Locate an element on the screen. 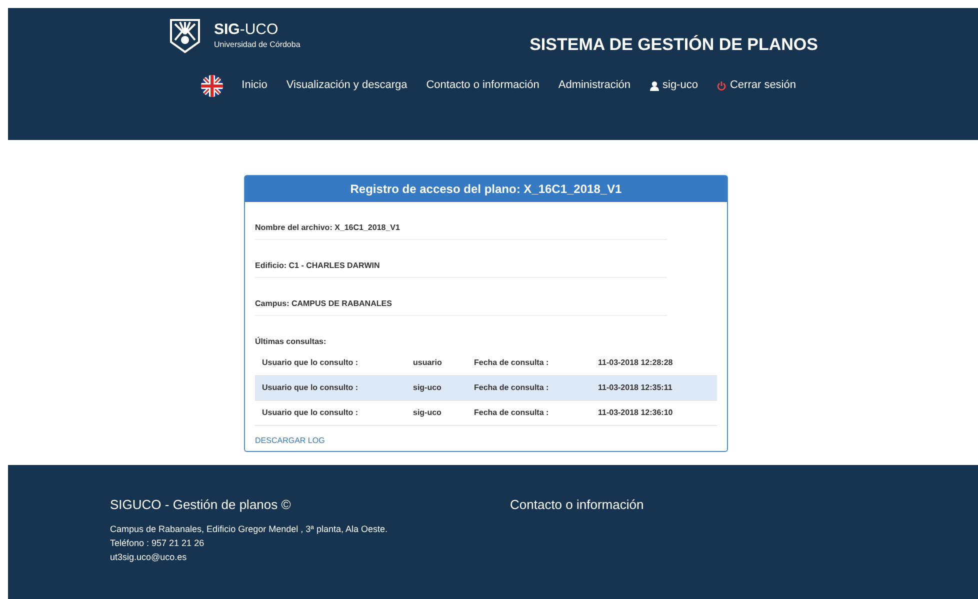 The height and width of the screenshot is (599, 978). info-field: Edificio: C1 - CHARLES DARWIN is located at coordinates (317, 265).